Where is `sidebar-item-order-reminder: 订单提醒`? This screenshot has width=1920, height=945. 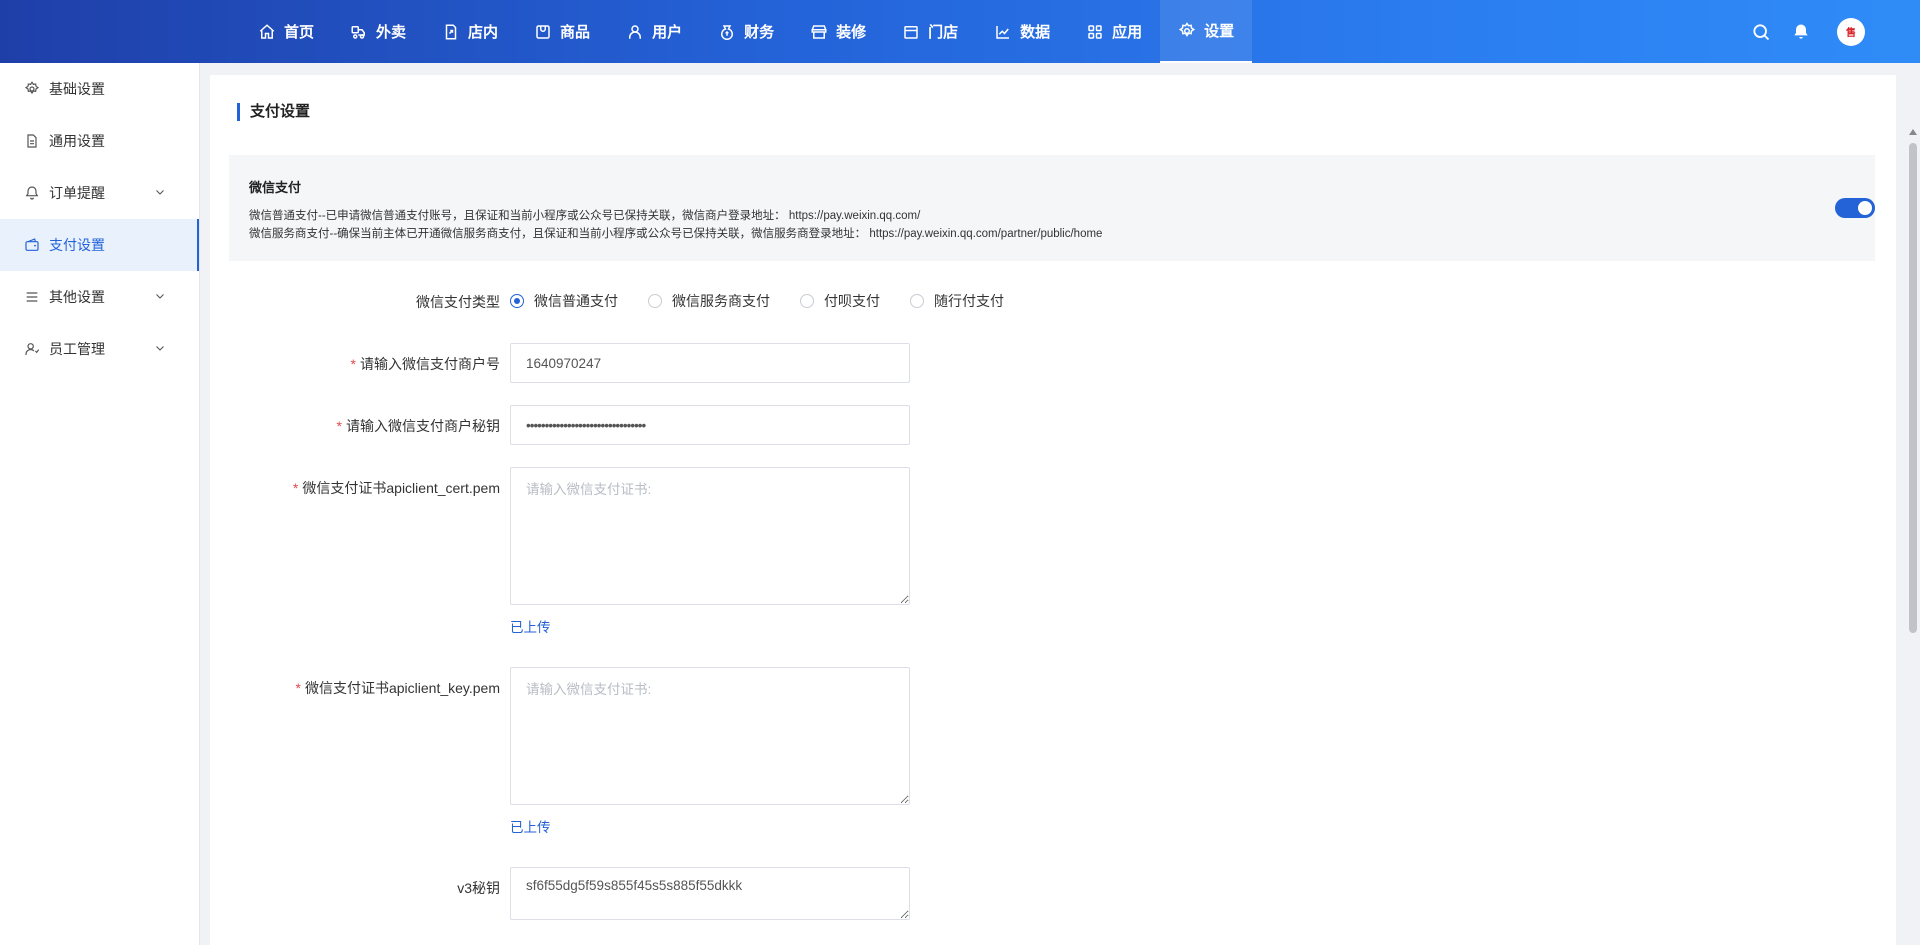 sidebar-item-order-reminder: 订单提醒 is located at coordinates (99, 193).